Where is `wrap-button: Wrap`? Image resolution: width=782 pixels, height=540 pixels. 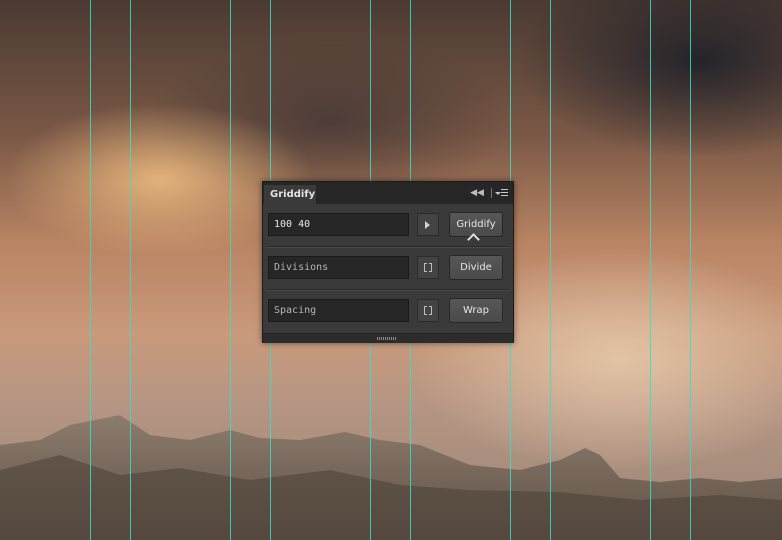 wrap-button: Wrap is located at coordinates (476, 310).